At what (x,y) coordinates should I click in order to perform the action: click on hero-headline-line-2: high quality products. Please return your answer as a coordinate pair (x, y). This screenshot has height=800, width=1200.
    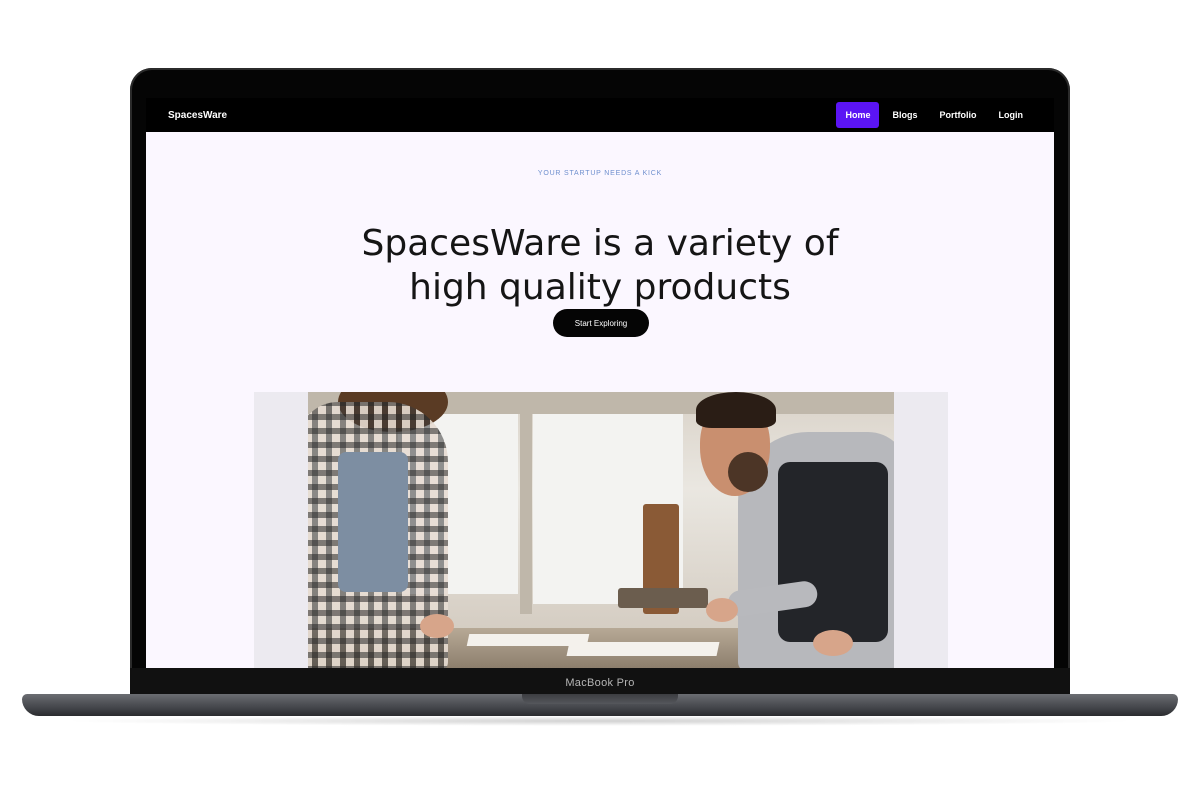
    Looking at the image, I should click on (600, 288).